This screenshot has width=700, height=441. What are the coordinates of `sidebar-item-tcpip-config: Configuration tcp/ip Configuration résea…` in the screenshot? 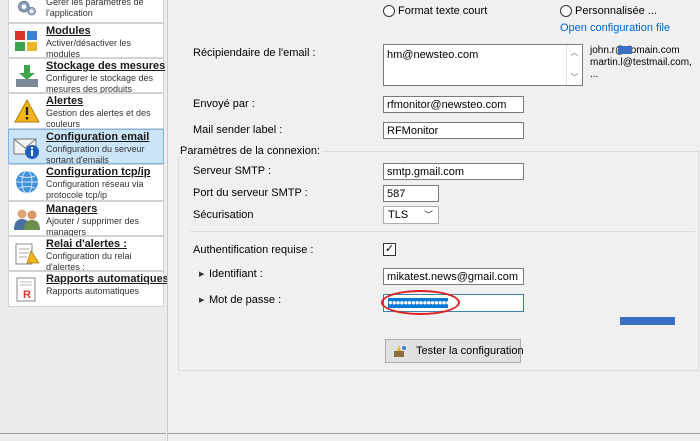 It's located at (86, 182).